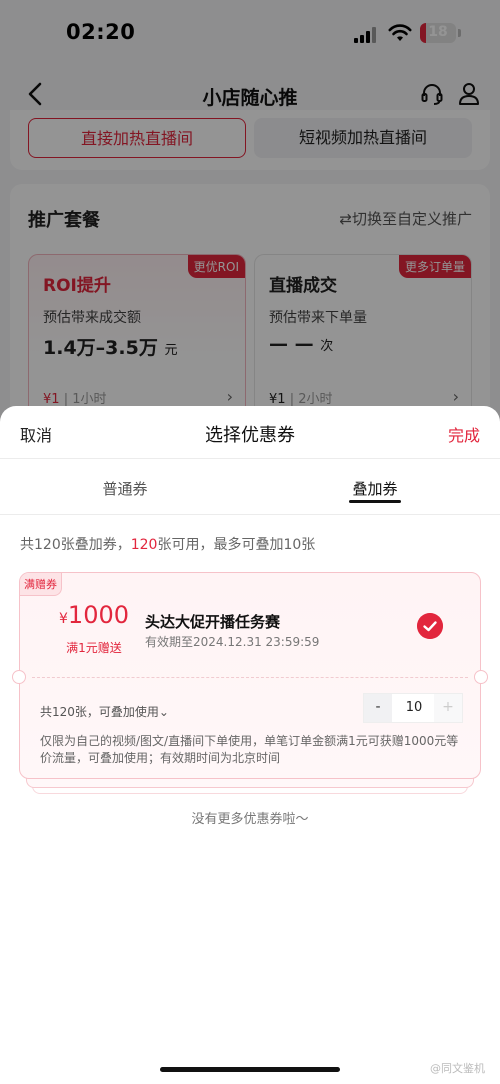 The height and width of the screenshot is (1084, 500). Describe the element at coordinates (375, 488) in the screenshot. I see `tab-stack-coupons: 叠加券` at that location.